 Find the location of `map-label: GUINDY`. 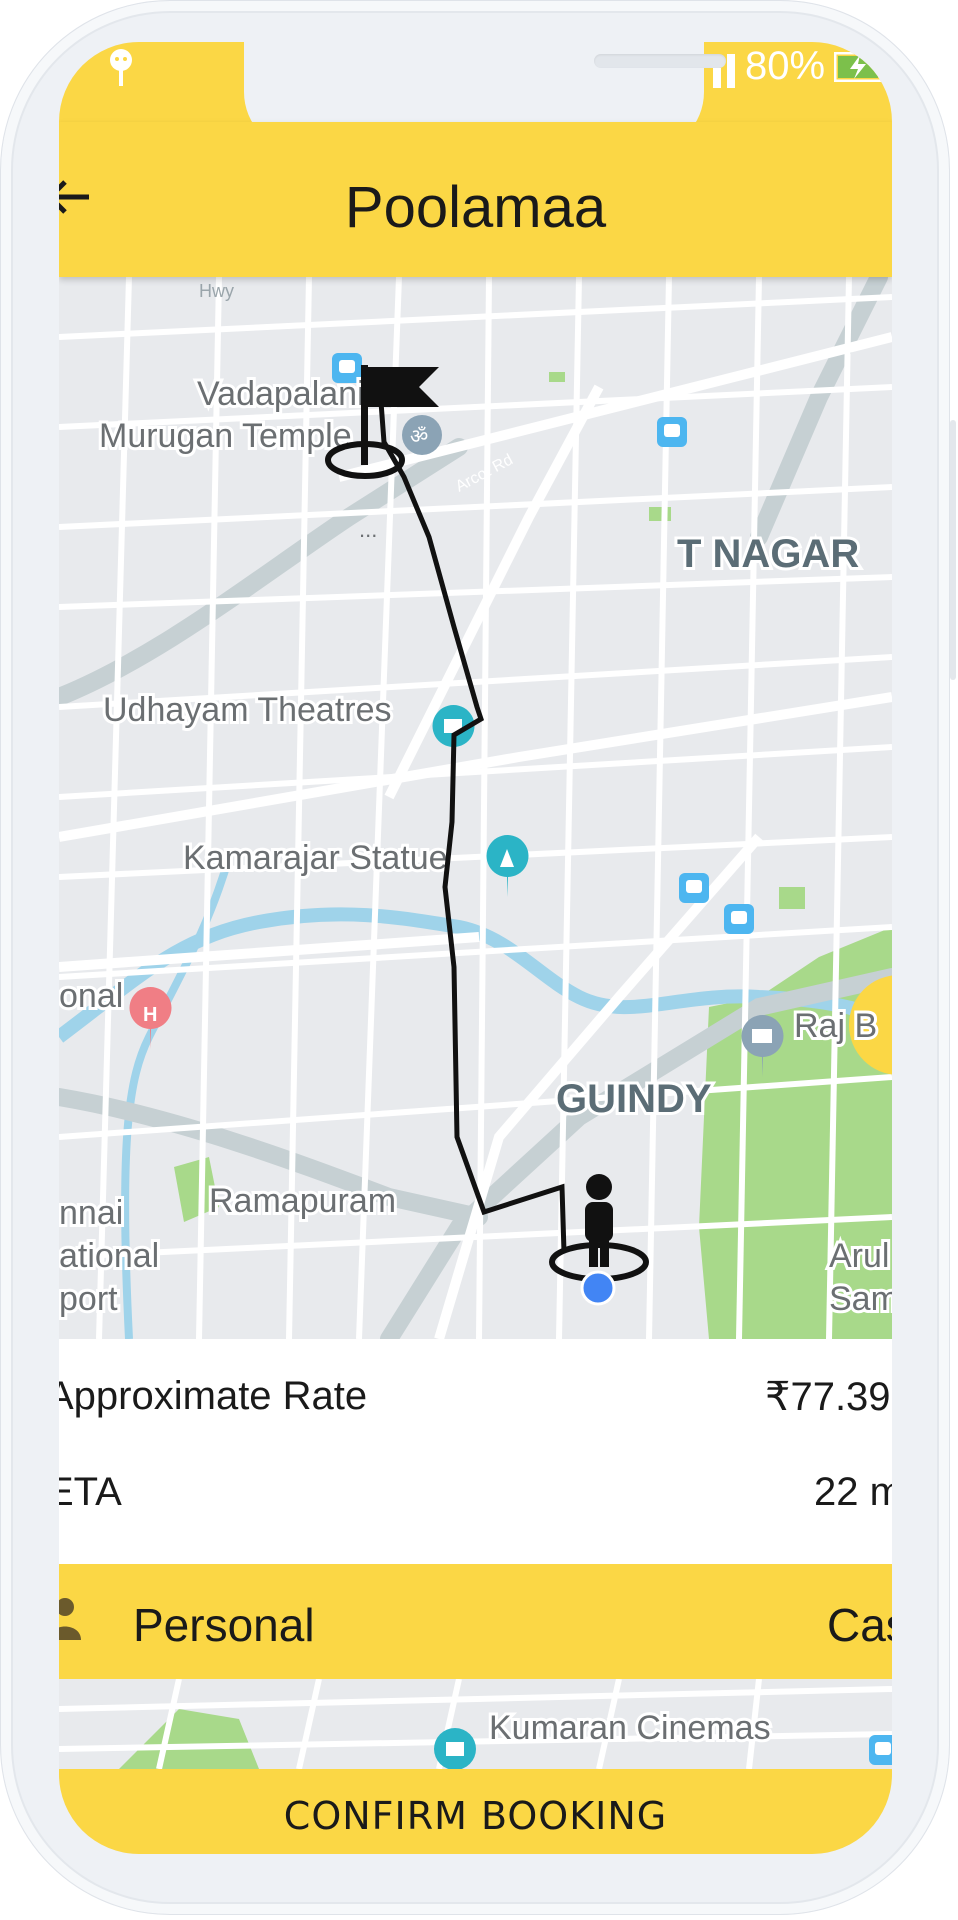

map-label: GUINDY is located at coordinates (634, 1099).